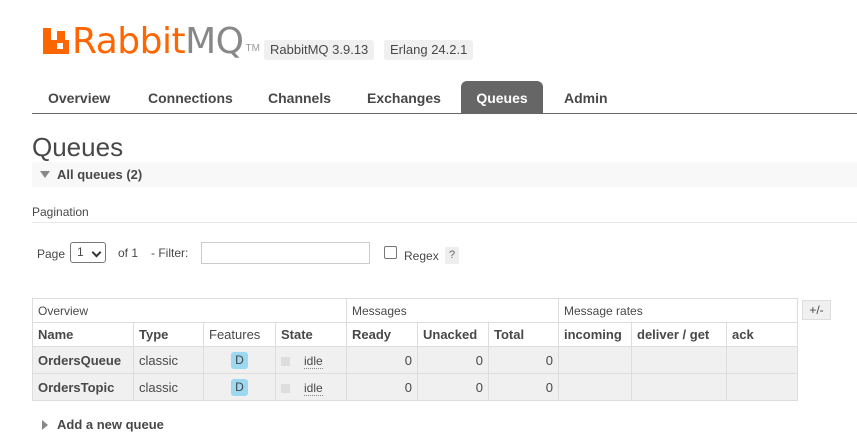 The height and width of the screenshot is (436, 857). Describe the element at coordinates (83, 360) in the screenshot. I see `queue-name-link: OrdersQueue` at that location.